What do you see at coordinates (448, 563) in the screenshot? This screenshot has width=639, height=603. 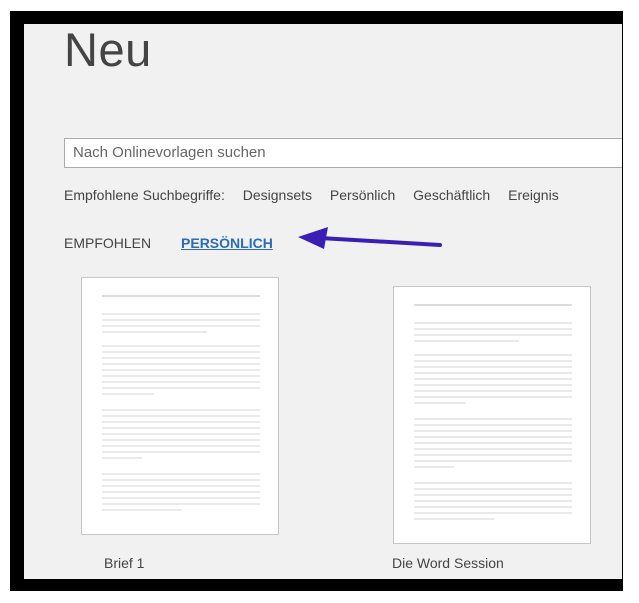 I see `template-name-die-word-session: Die Word Session` at bounding box center [448, 563].